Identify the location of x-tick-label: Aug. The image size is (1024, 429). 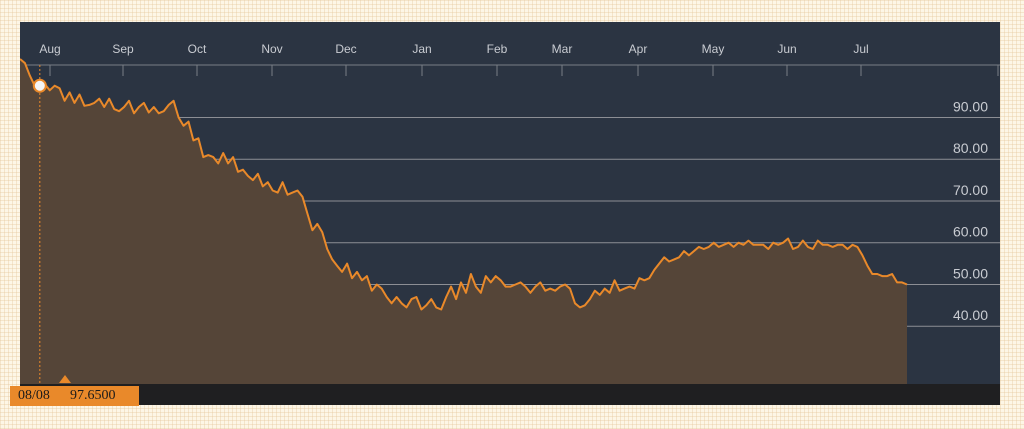
(49, 49).